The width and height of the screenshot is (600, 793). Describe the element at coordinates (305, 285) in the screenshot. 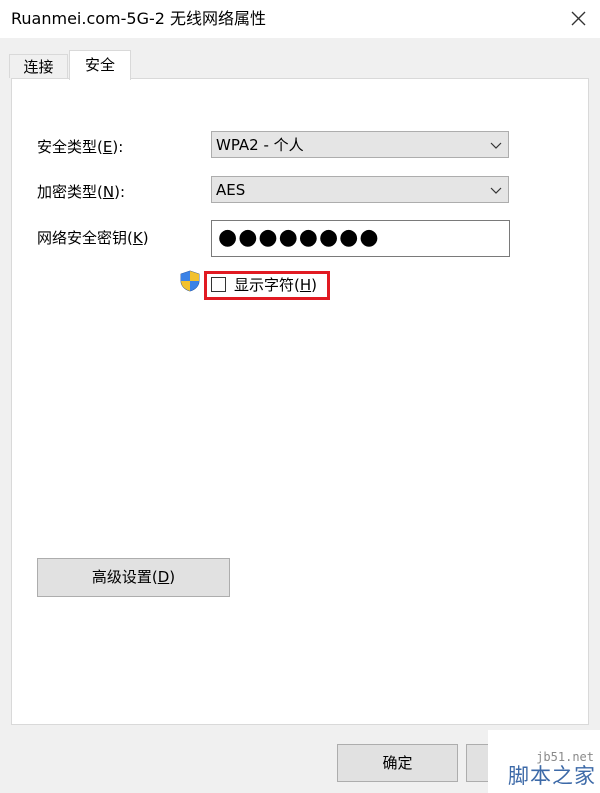

I see `show-characters-accelerator: H` at that location.